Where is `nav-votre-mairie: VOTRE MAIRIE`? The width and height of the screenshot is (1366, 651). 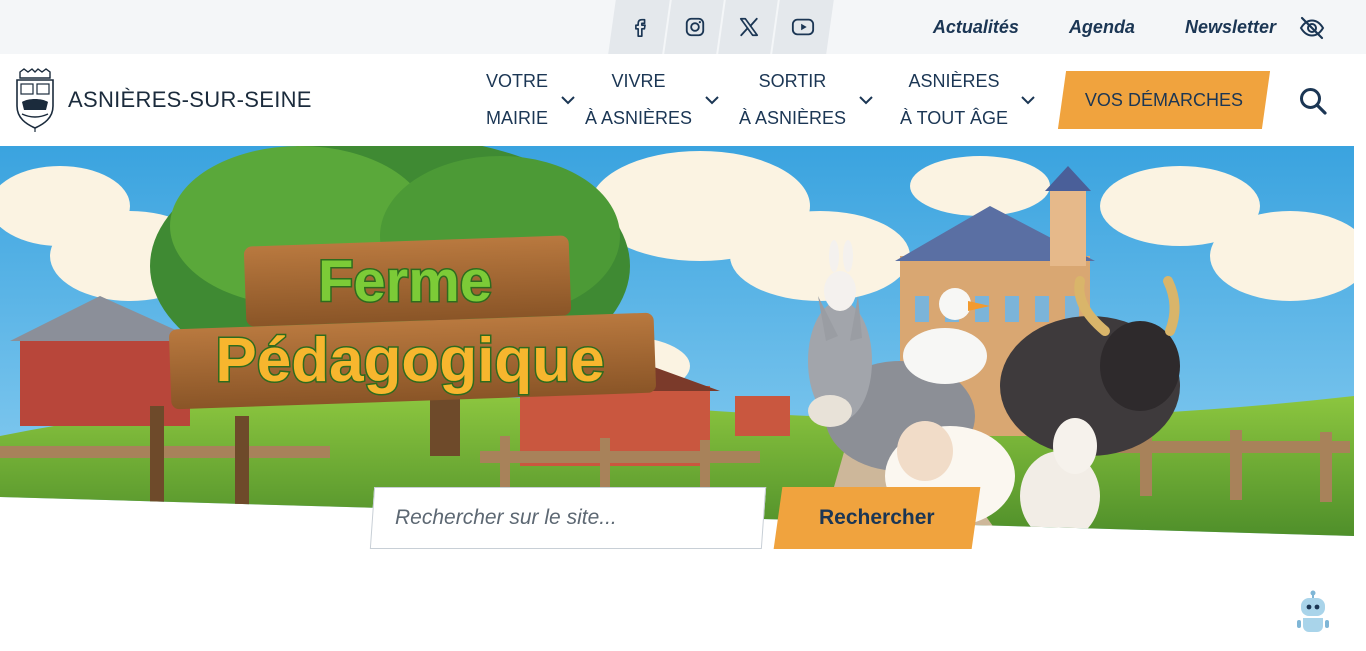
nav-votre-mairie: VOTRE MAIRIE is located at coordinates (508, 100).